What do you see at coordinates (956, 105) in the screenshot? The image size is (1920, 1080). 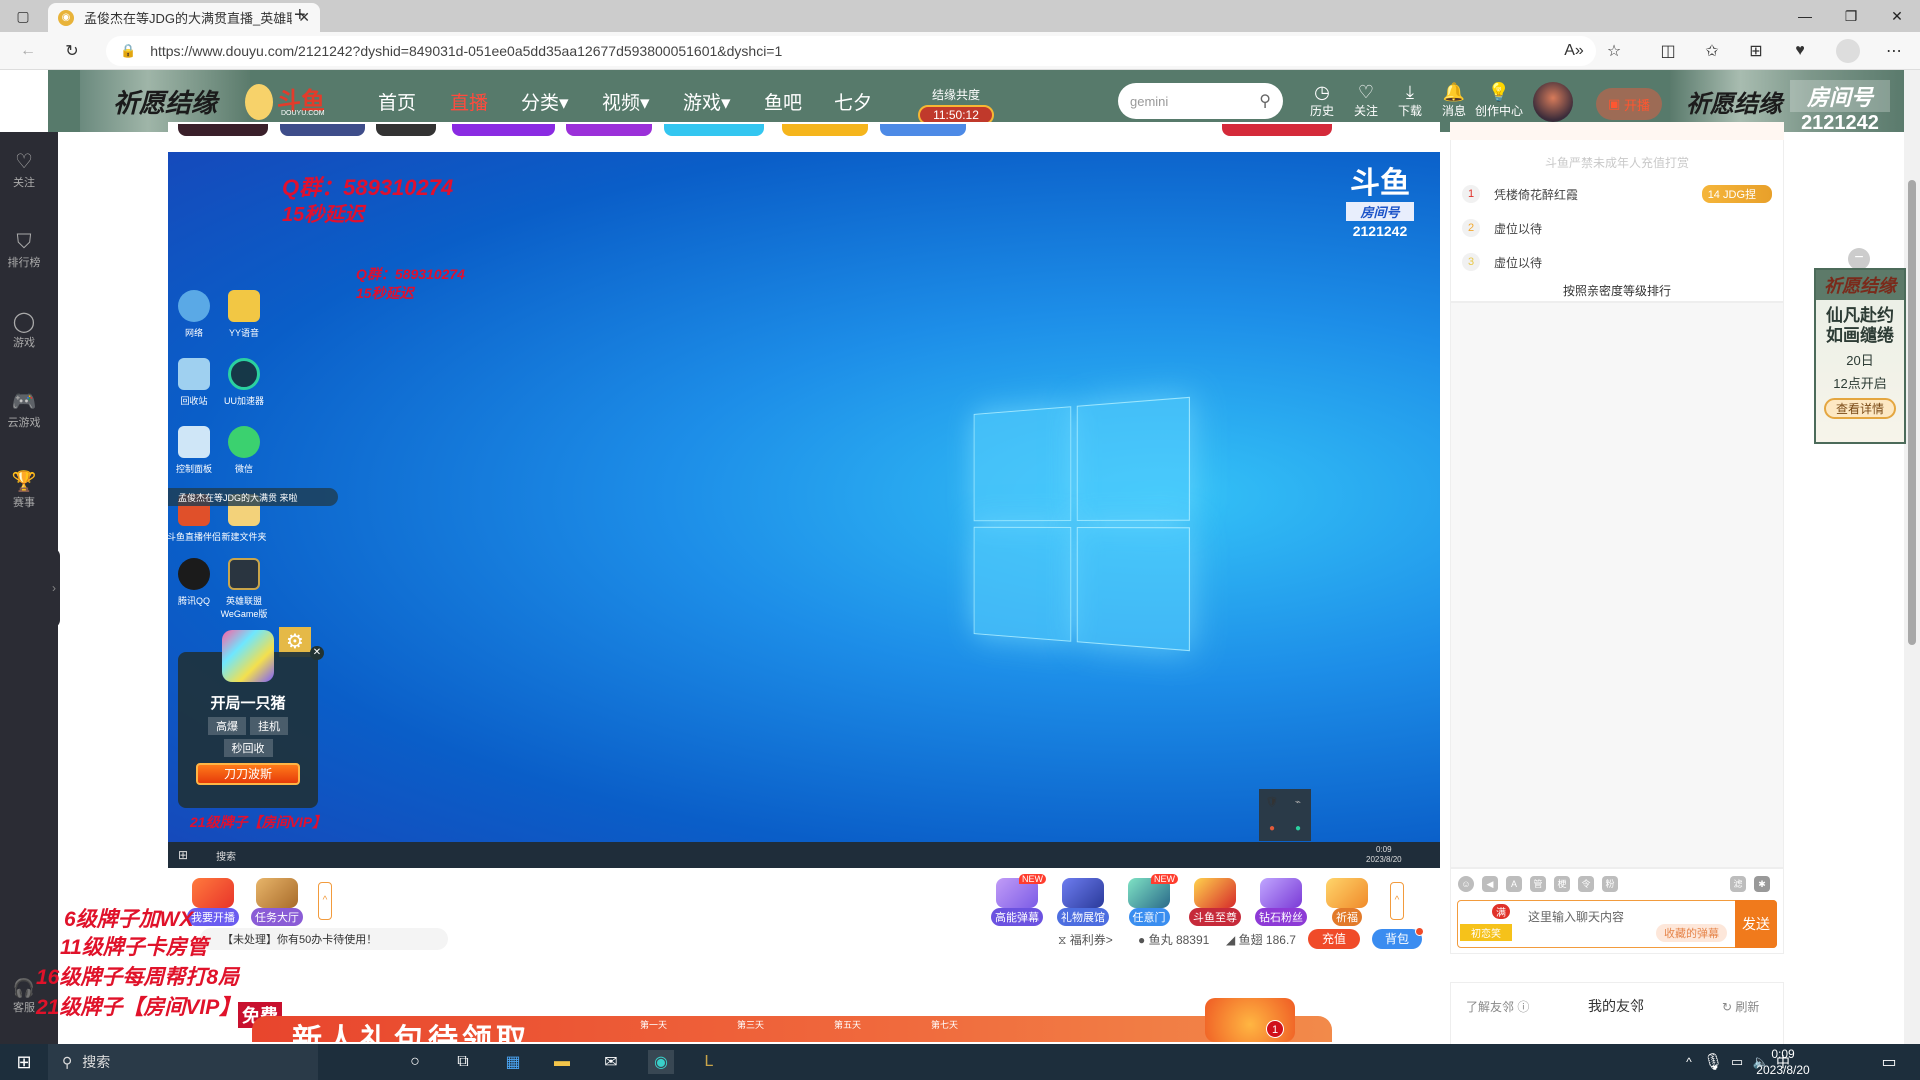 I see `event-countdown: 结缘共度 11:50:12` at bounding box center [956, 105].